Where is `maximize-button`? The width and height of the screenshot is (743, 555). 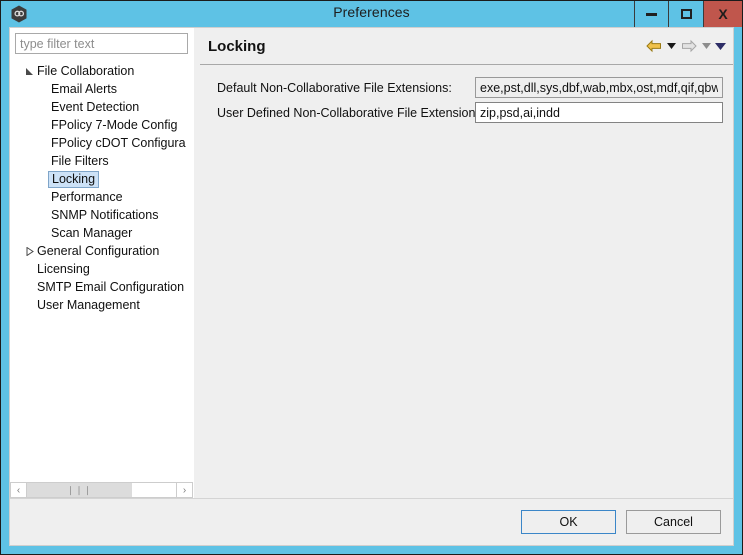
maximize-button is located at coordinates (686, 14).